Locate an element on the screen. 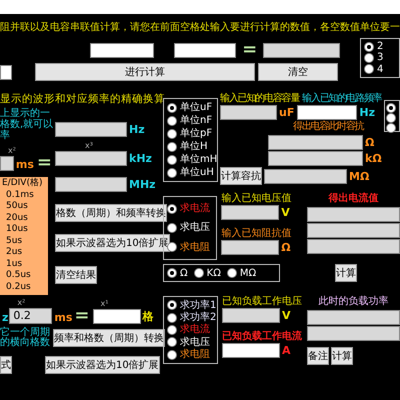 The image size is (400, 400). list-item: 10us is located at coordinates (25, 230).